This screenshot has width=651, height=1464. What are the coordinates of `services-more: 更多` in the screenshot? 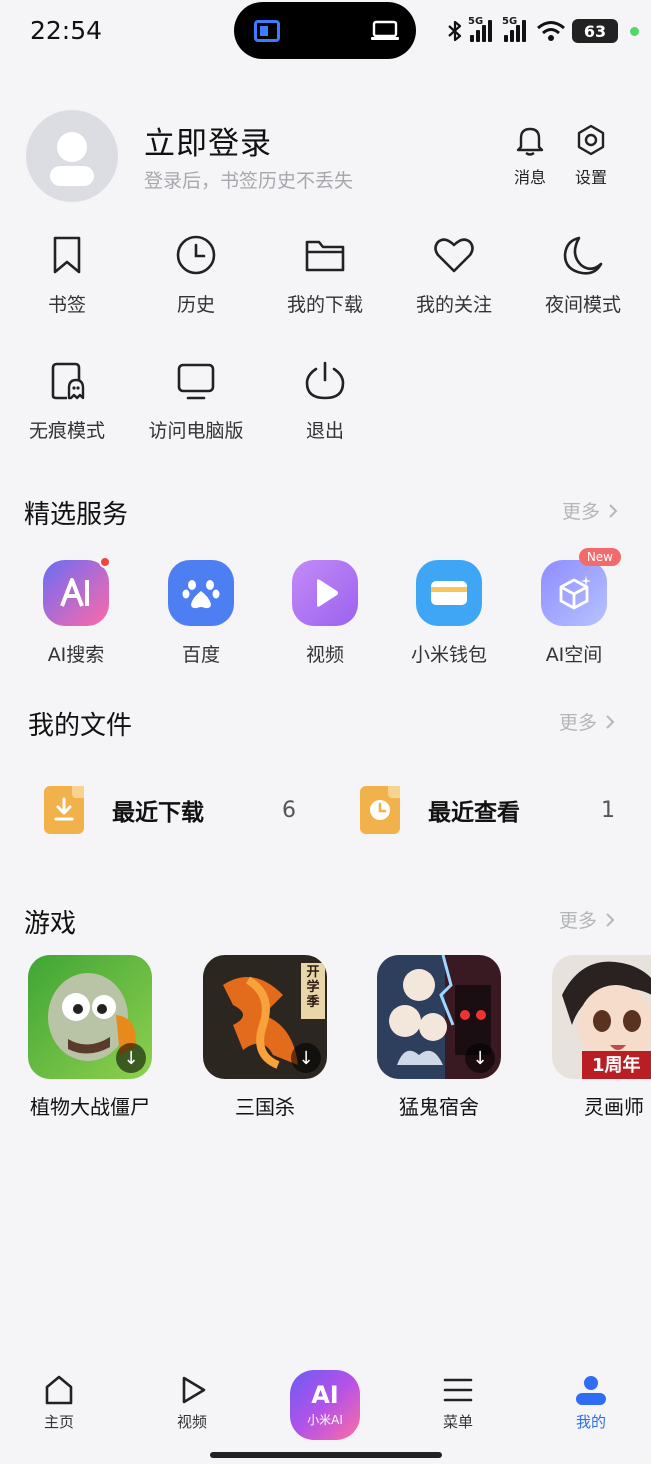 It's located at (590, 510).